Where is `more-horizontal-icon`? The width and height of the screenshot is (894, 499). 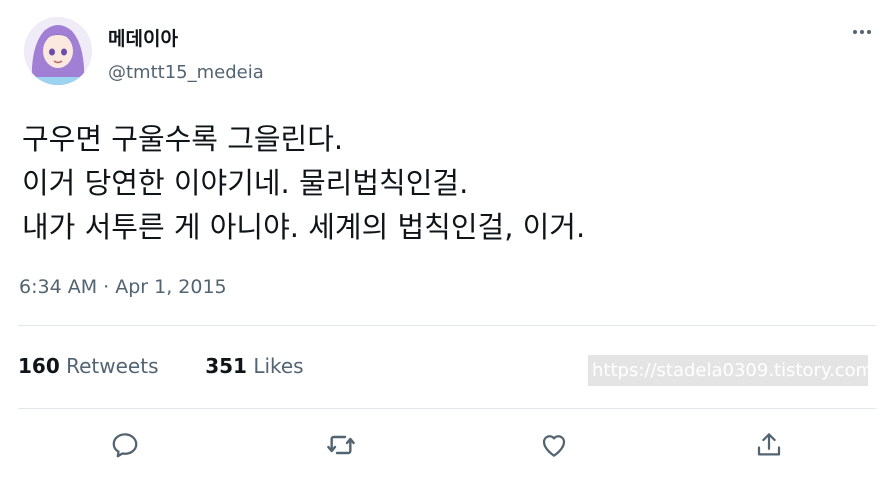
more-horizontal-icon is located at coordinates (862, 32).